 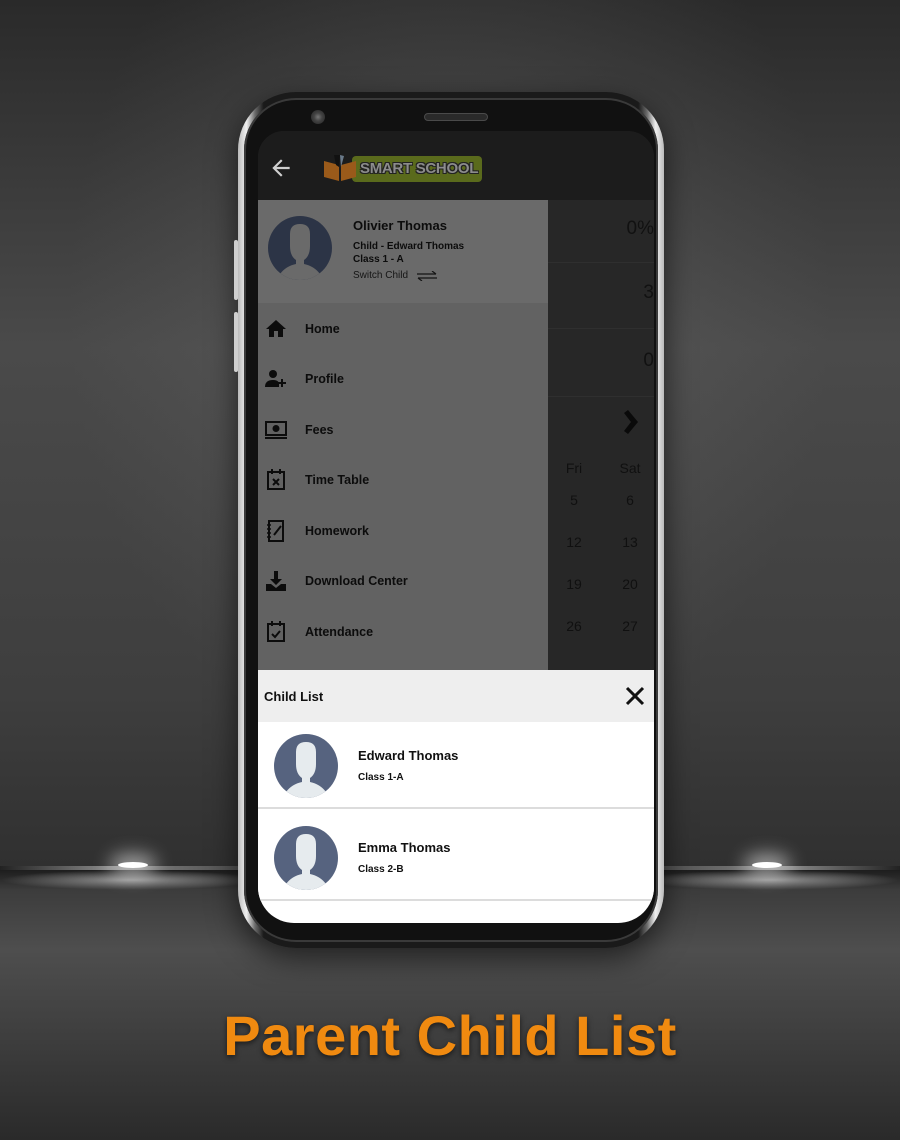 What do you see at coordinates (378, 259) in the screenshot?
I see `current-class: Class 1 - A` at bounding box center [378, 259].